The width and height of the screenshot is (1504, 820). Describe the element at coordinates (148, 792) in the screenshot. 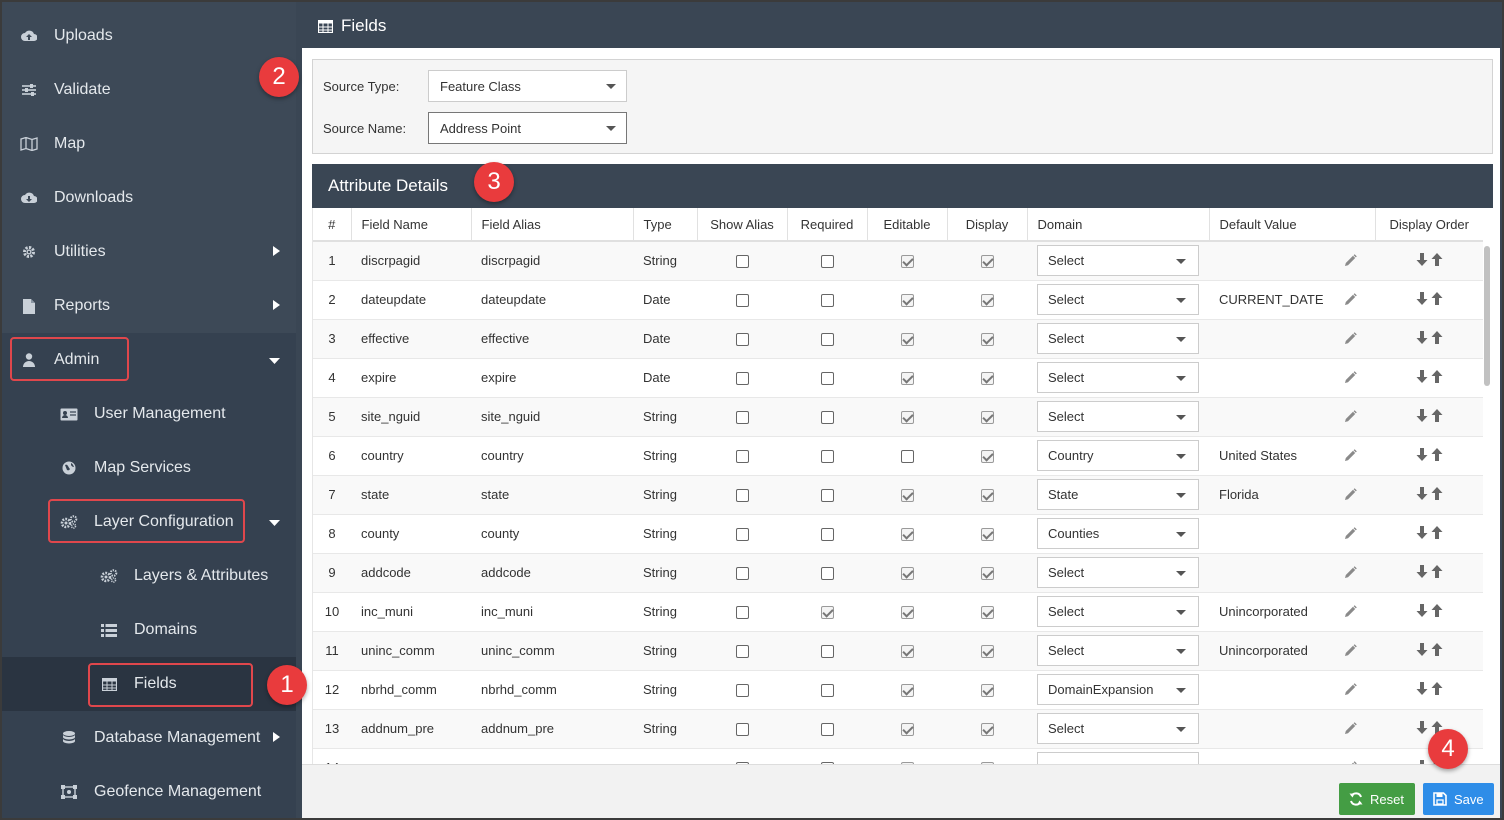

I see `sidebar-item-geofence-management: Geofence Management` at that location.